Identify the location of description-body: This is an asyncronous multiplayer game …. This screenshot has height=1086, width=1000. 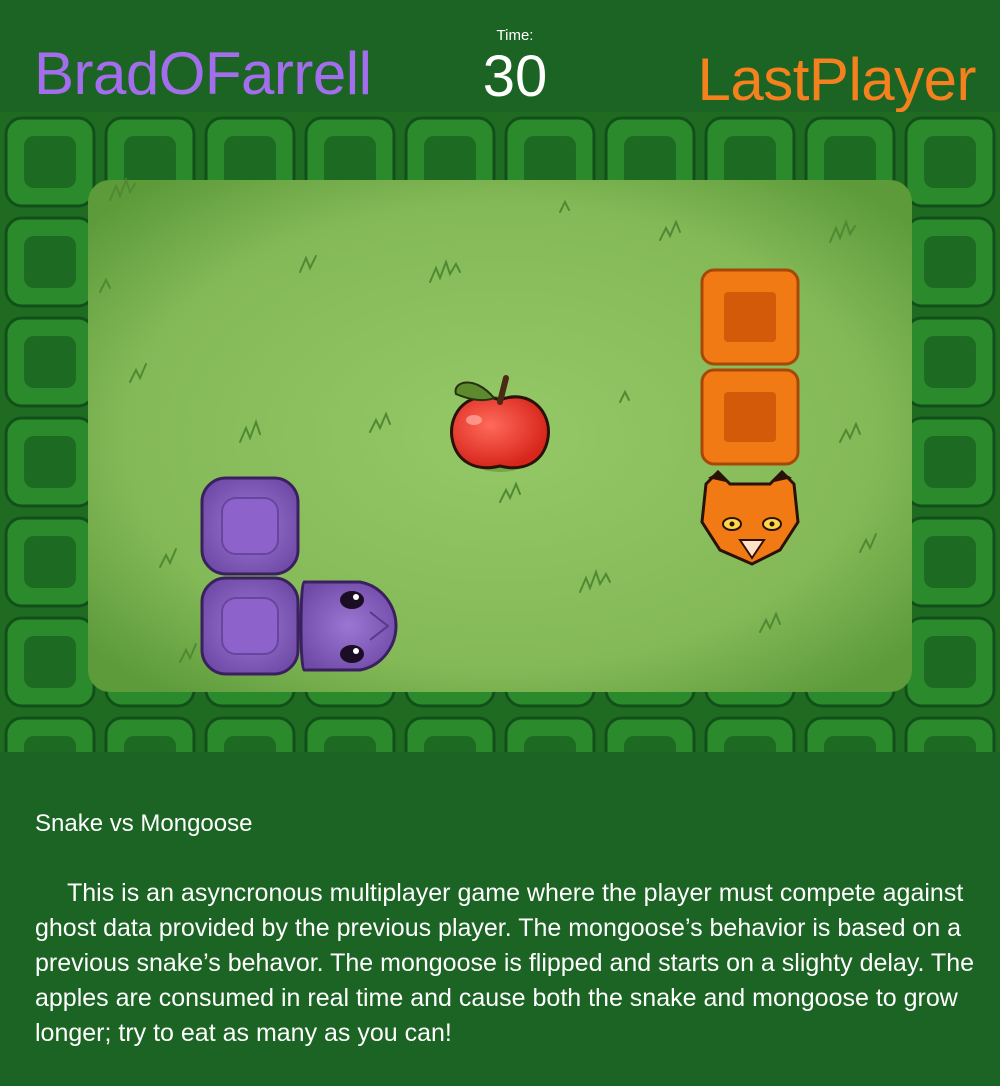
(505, 963).